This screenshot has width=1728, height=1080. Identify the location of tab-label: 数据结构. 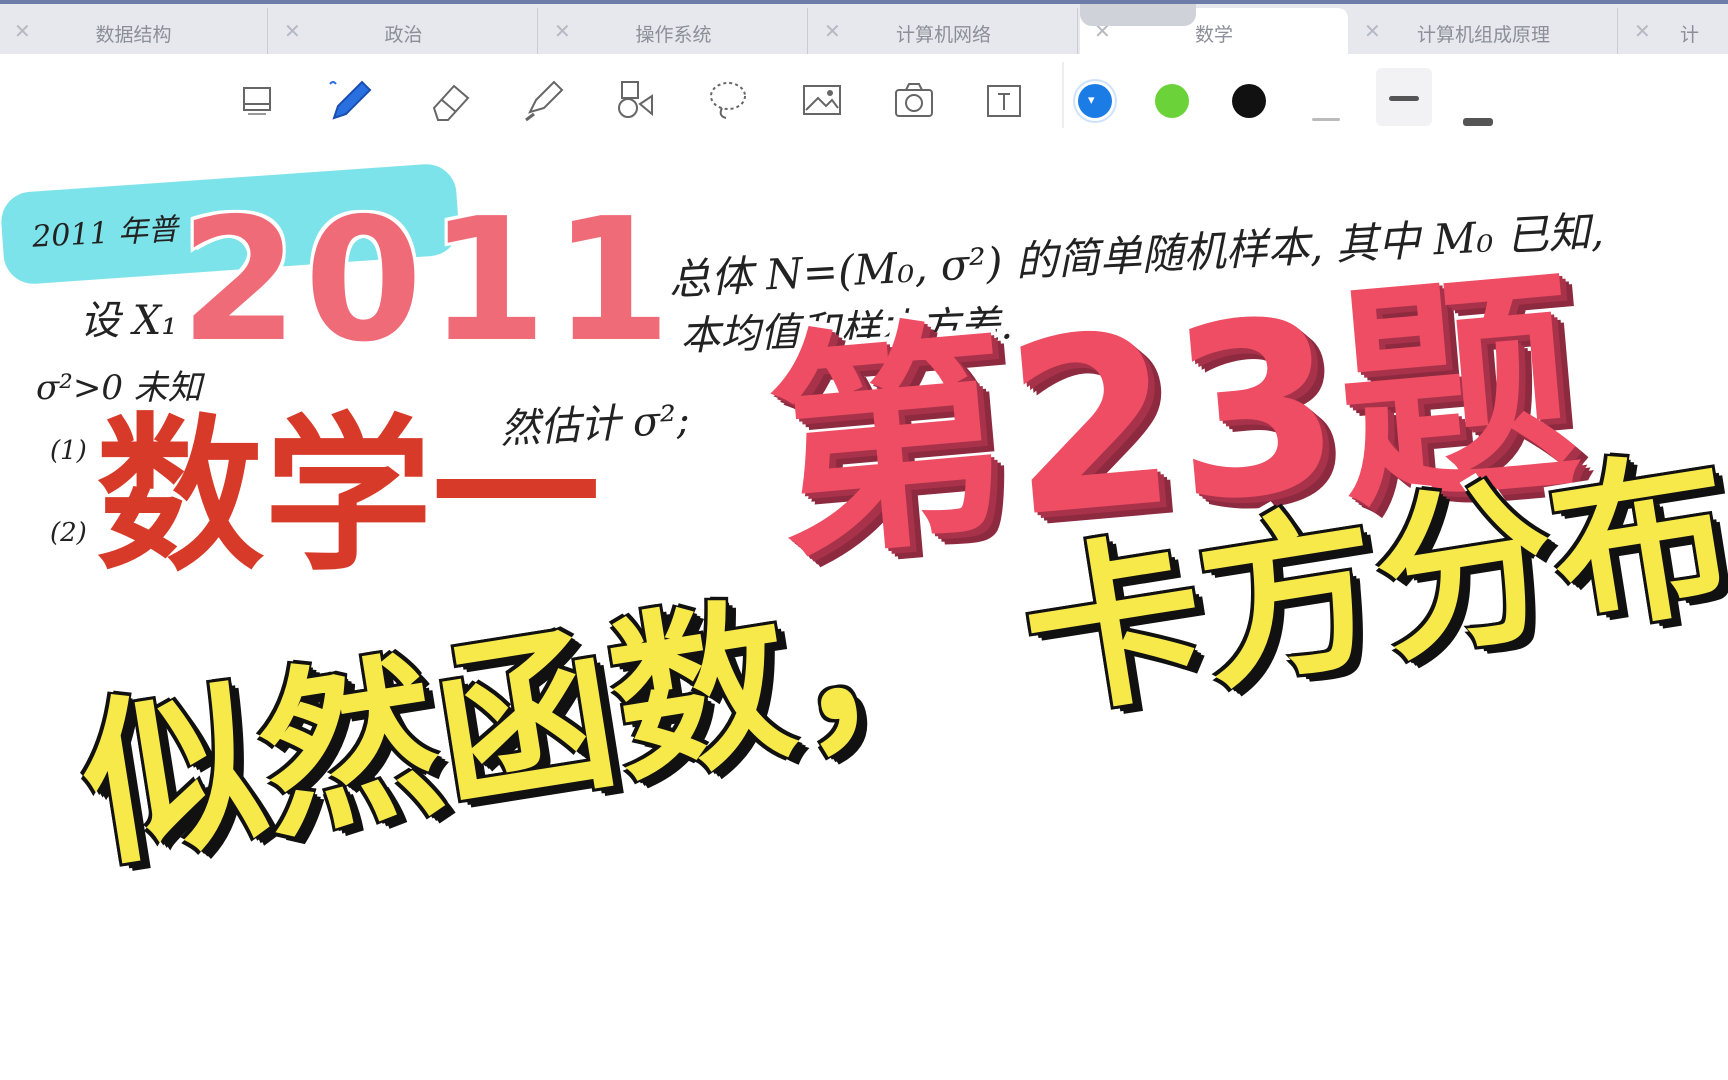
(133, 35).